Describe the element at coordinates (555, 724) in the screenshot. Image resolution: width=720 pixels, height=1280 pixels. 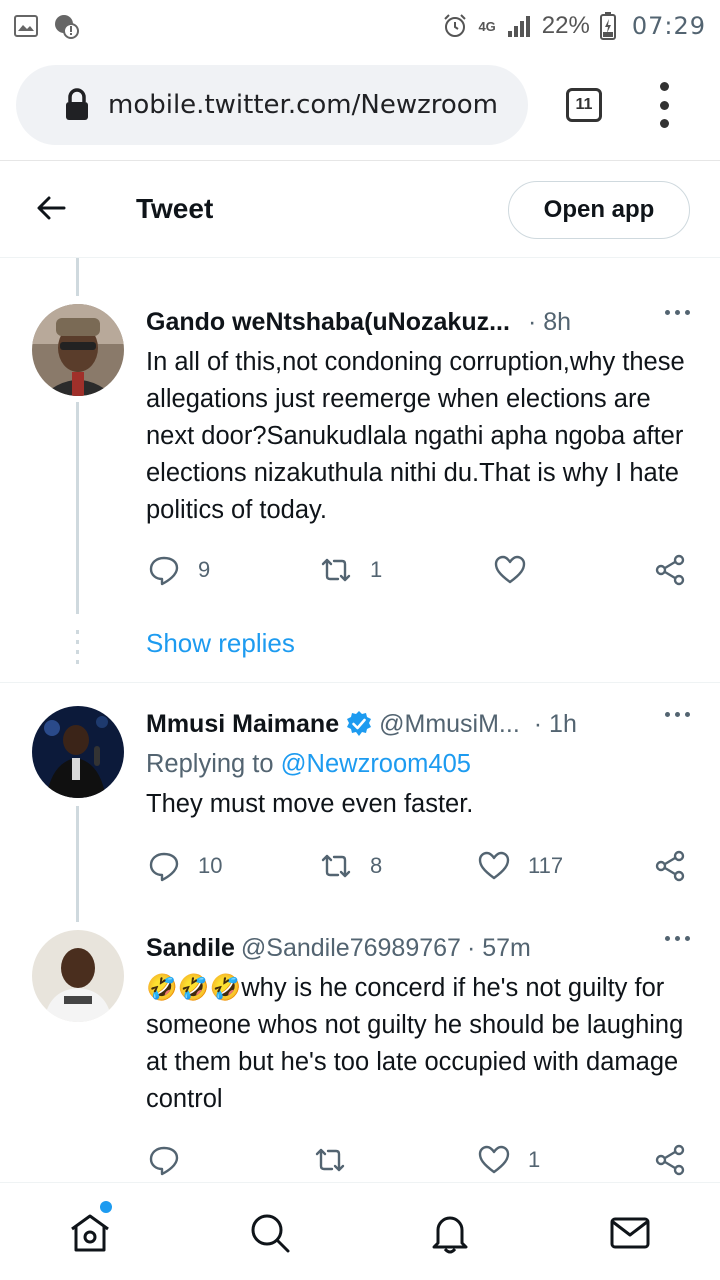
I see `tweet-time: · 1h` at that location.